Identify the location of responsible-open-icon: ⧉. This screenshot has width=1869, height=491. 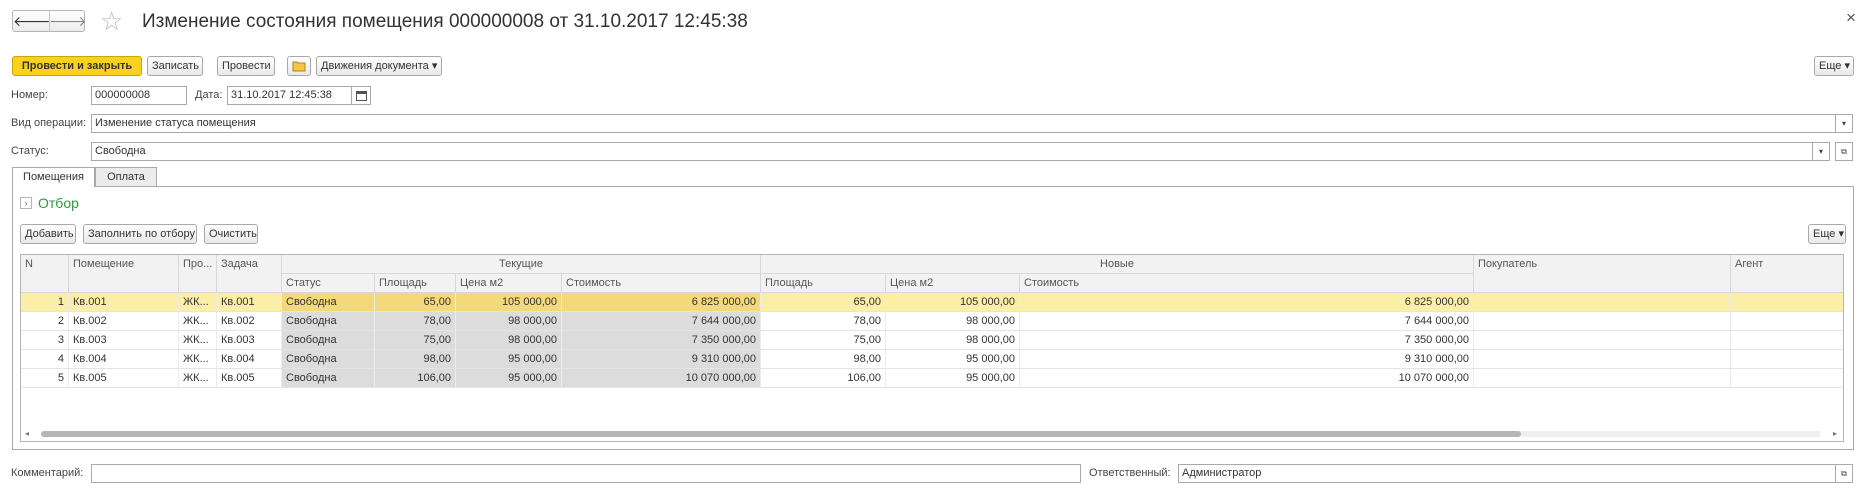
(1844, 473).